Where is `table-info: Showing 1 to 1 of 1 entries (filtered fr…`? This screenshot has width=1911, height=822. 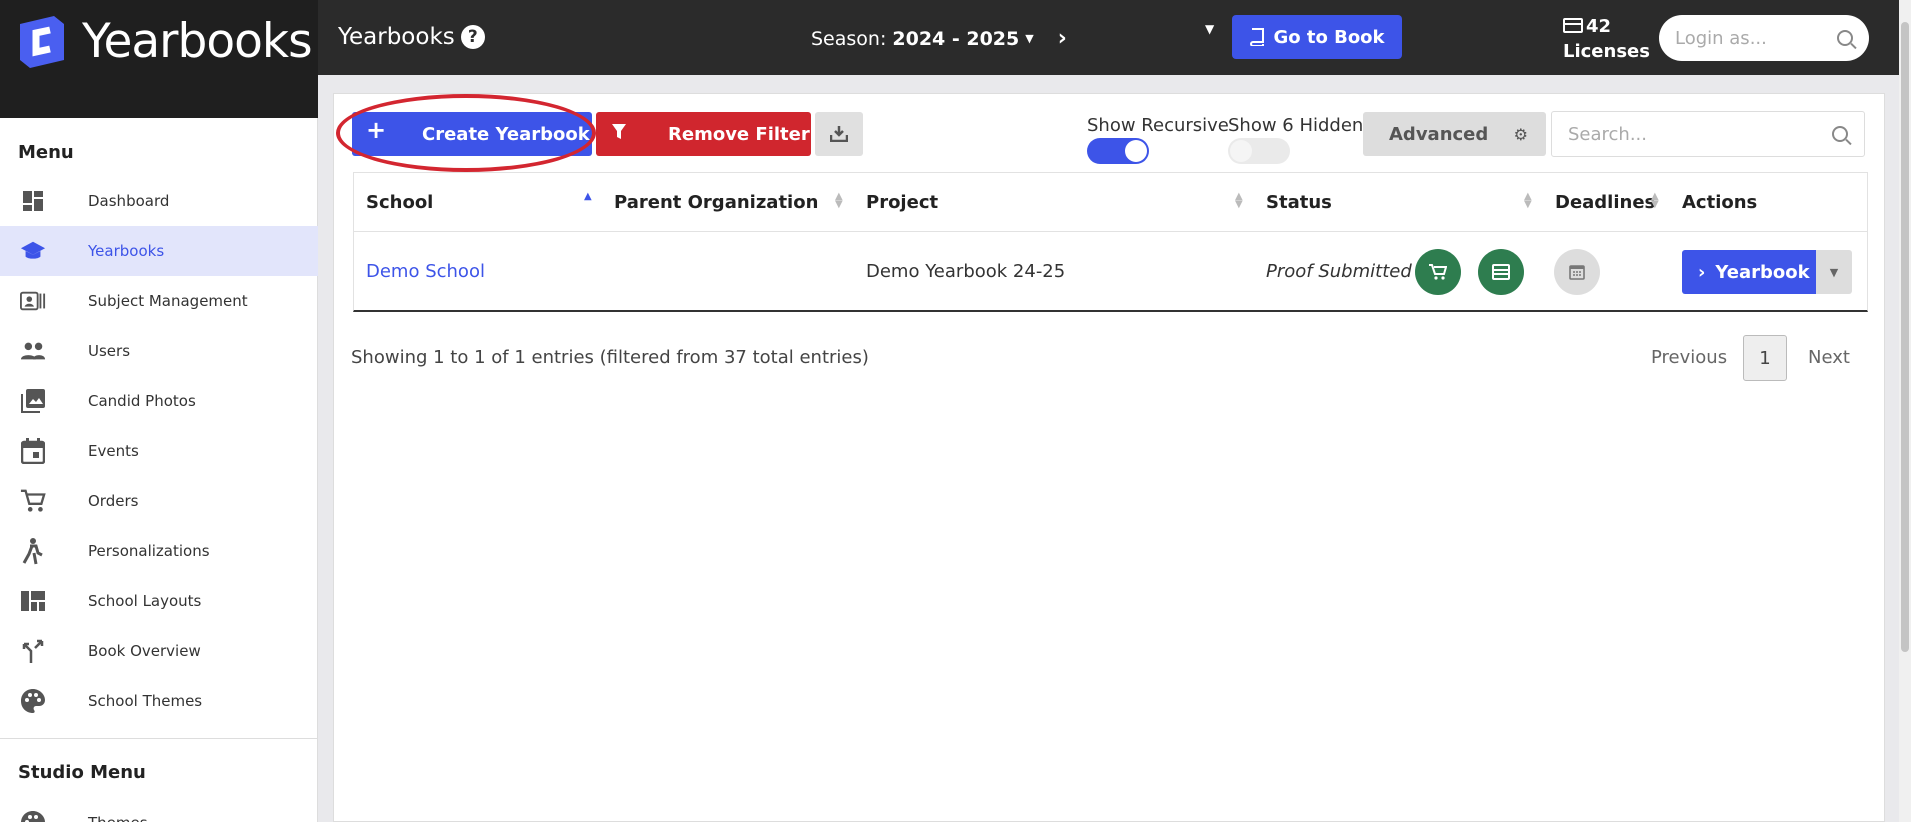
table-info: Showing 1 to 1 of 1 entries (filtered fr… is located at coordinates (610, 357).